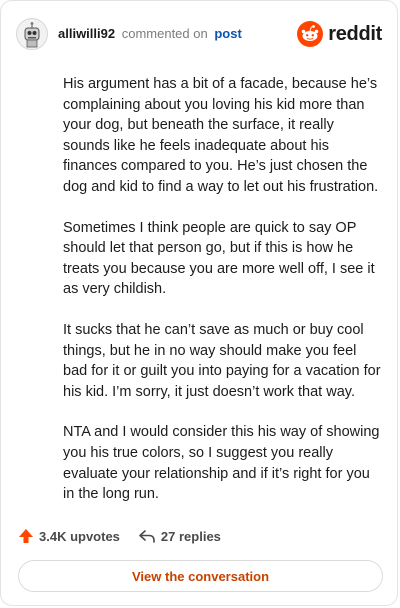 This screenshot has width=400, height=608. I want to click on reply-arrow-icon, so click(147, 536).